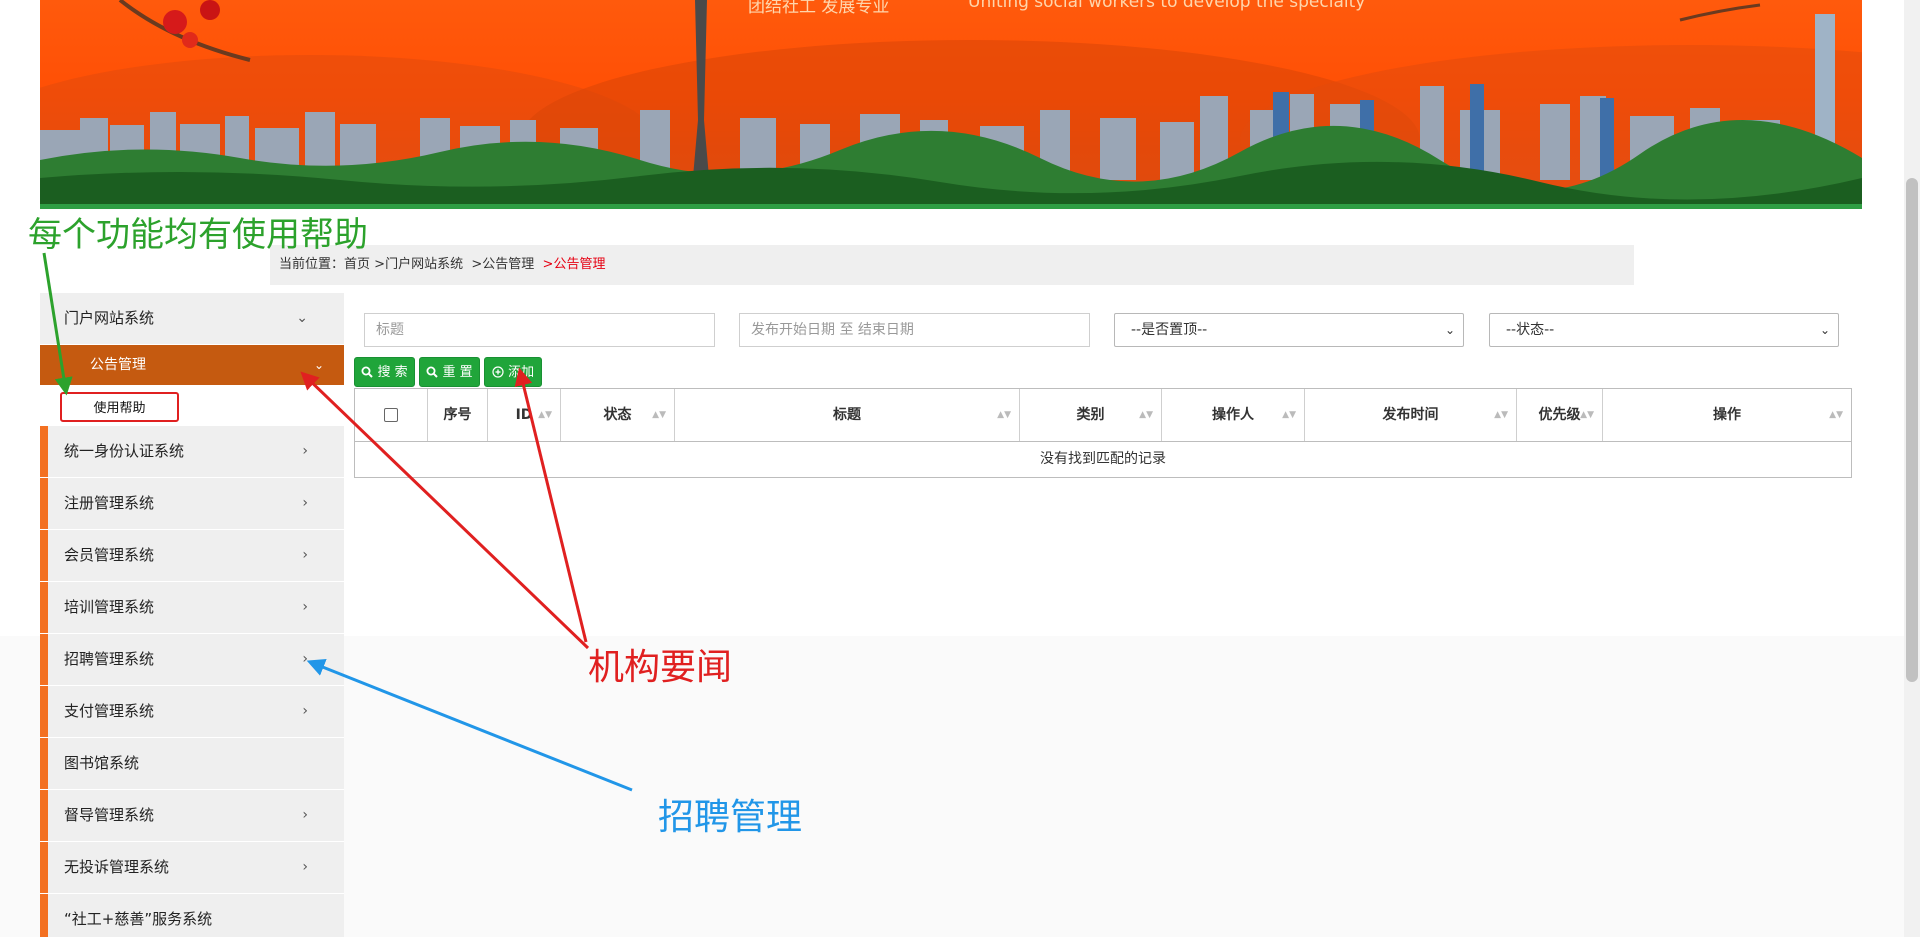 This screenshot has height=937, width=1920. Describe the element at coordinates (914, 330) in the screenshot. I see `date-range-input: 发布开始日期 至 结束日期` at that location.